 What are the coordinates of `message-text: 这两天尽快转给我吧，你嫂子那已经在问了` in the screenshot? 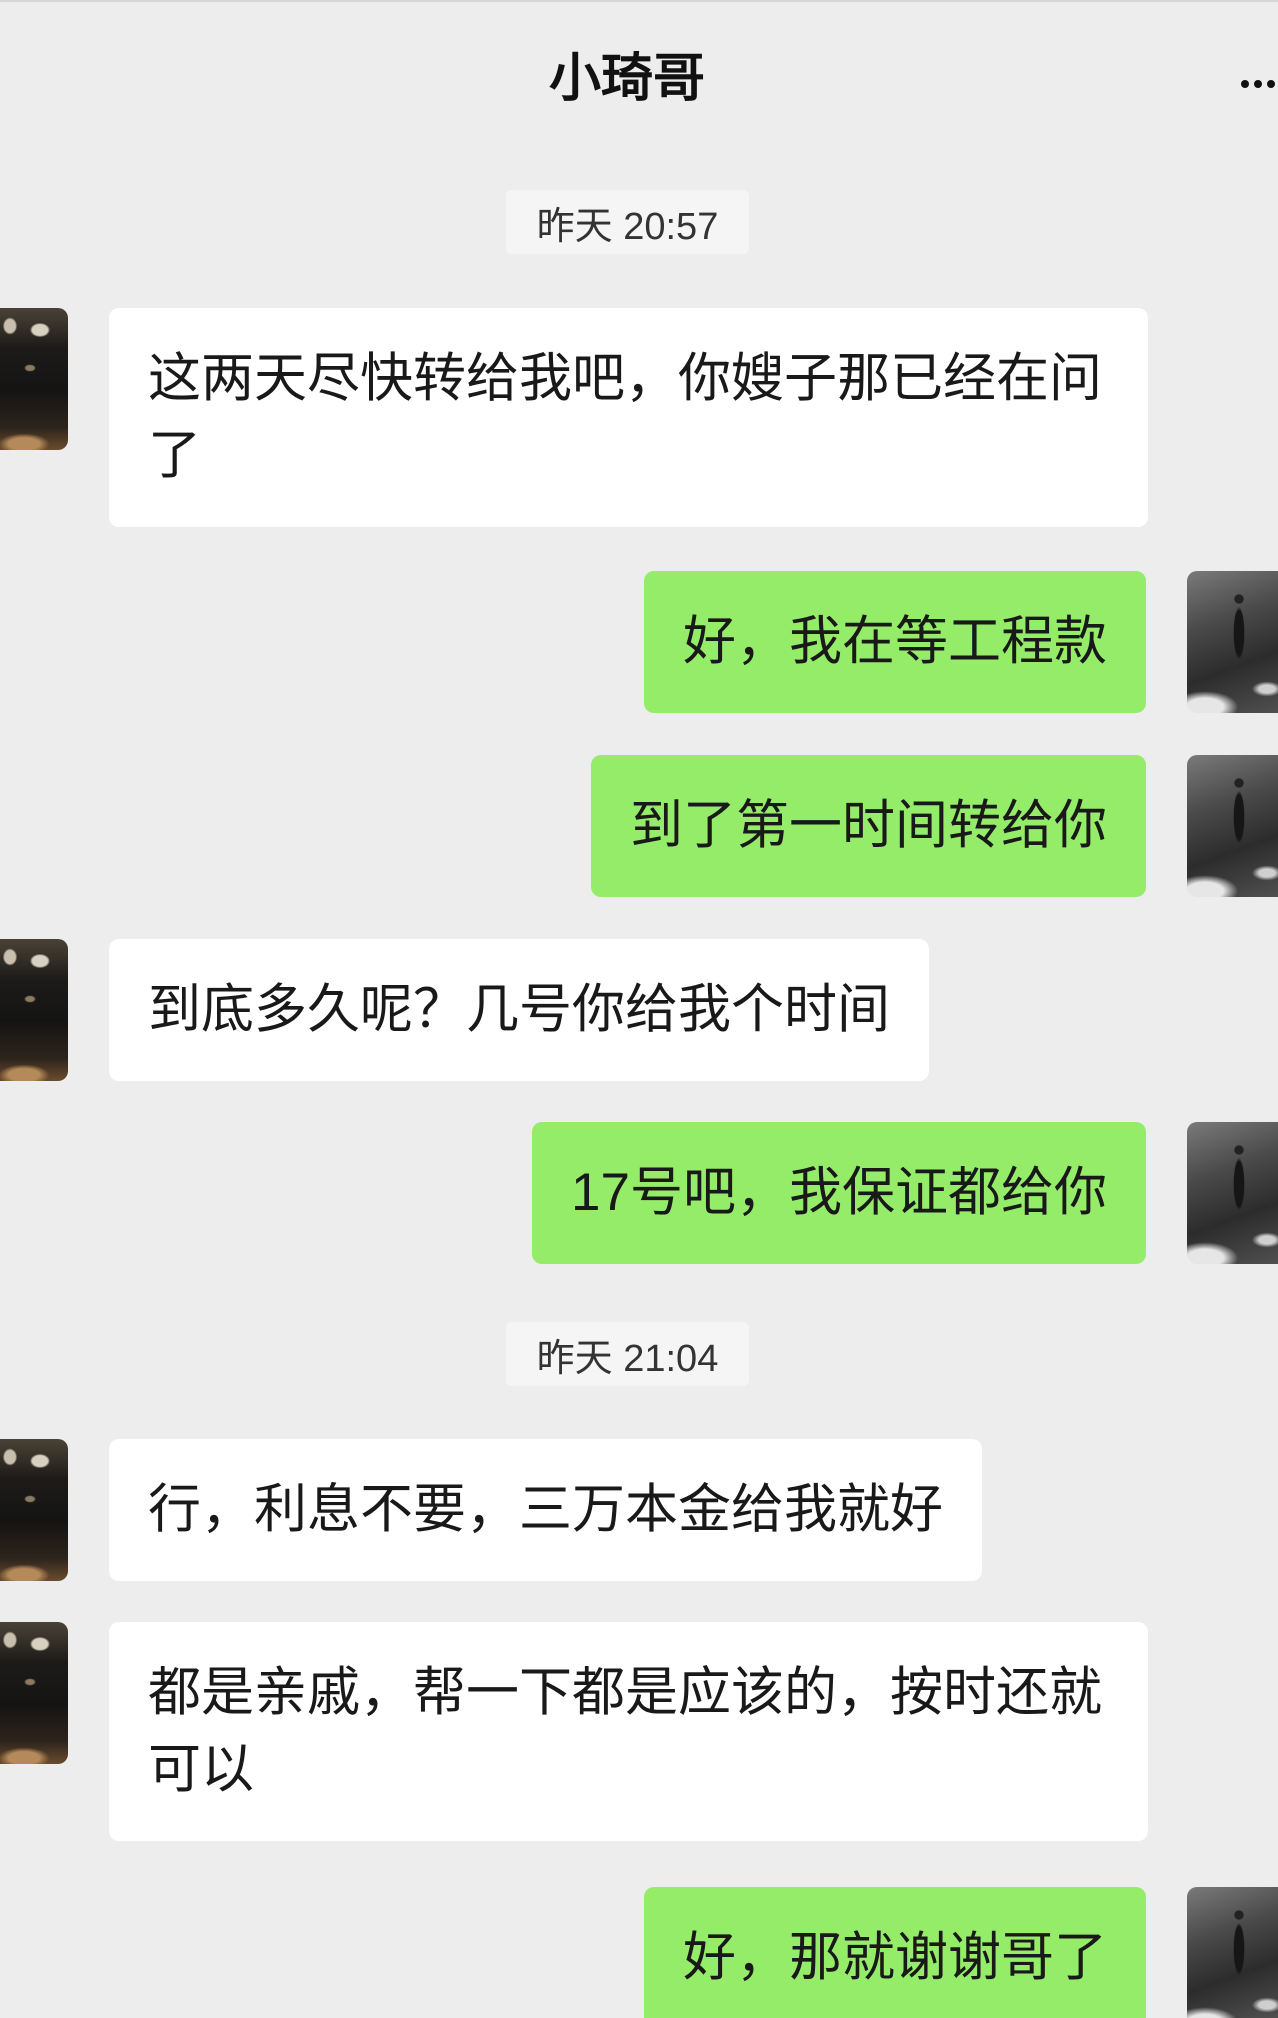 It's located at (625, 417).